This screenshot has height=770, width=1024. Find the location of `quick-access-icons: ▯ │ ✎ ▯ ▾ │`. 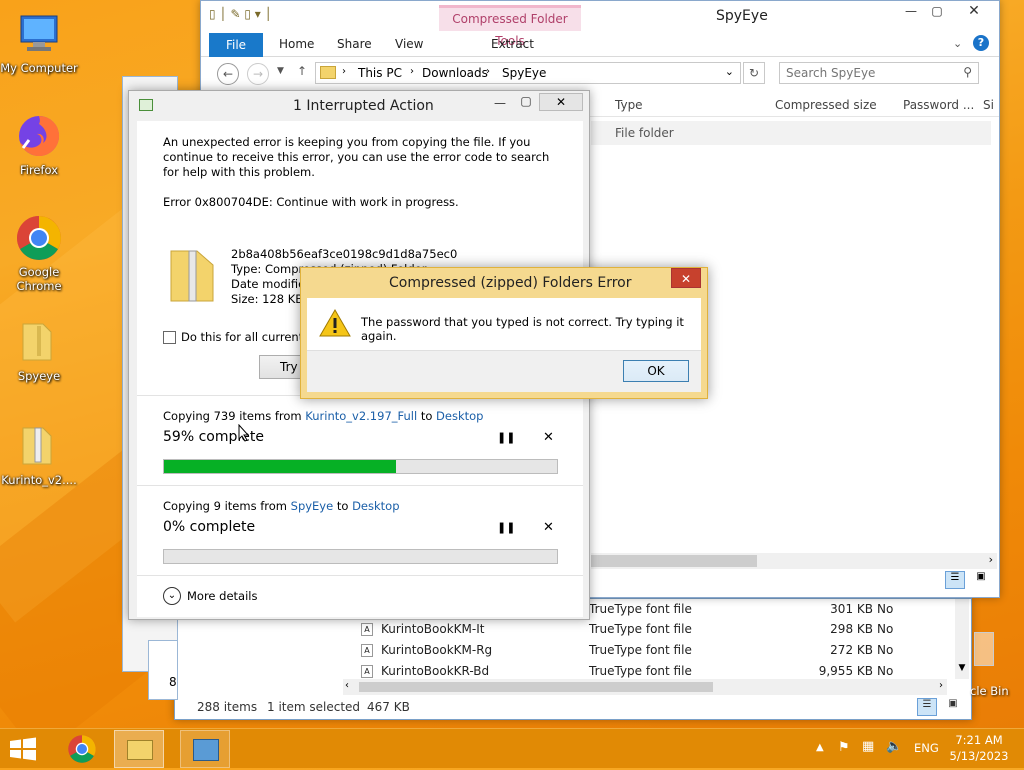

quick-access-icons: ▯ │ ✎ ▯ ▾ │ is located at coordinates (240, 14).